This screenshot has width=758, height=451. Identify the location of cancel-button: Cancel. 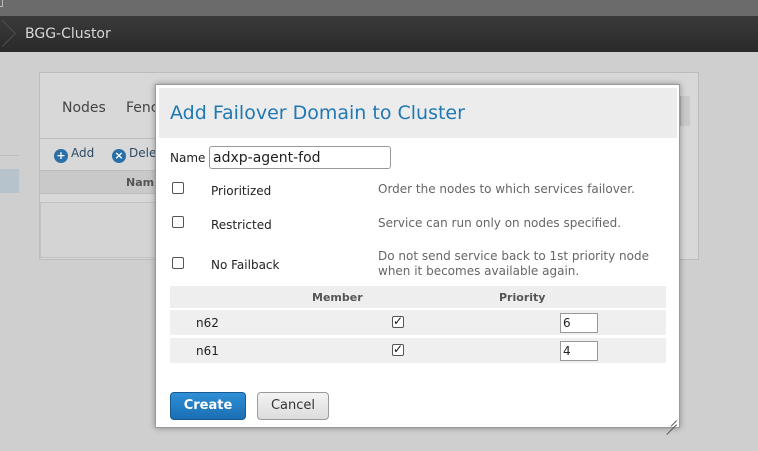
(293, 406).